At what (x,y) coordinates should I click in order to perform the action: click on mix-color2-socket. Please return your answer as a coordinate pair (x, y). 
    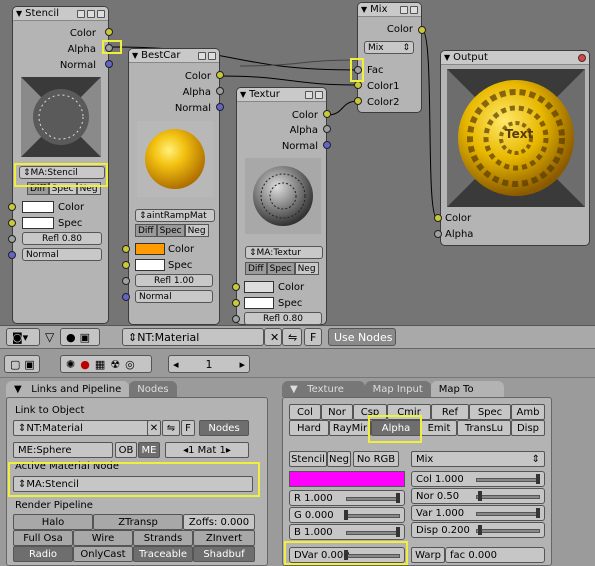
    Looking at the image, I should click on (358, 101).